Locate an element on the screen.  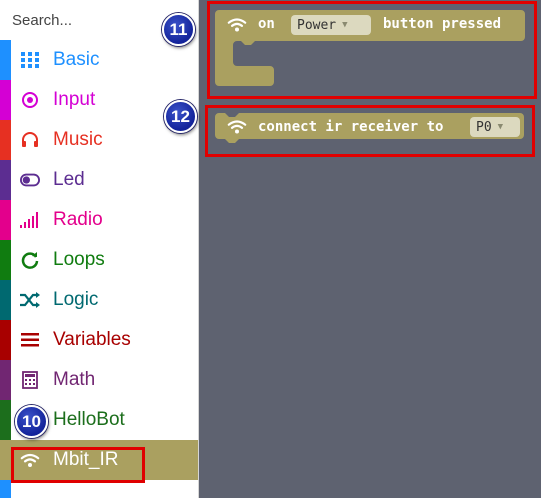
category-label: Math is located at coordinates (74, 379).